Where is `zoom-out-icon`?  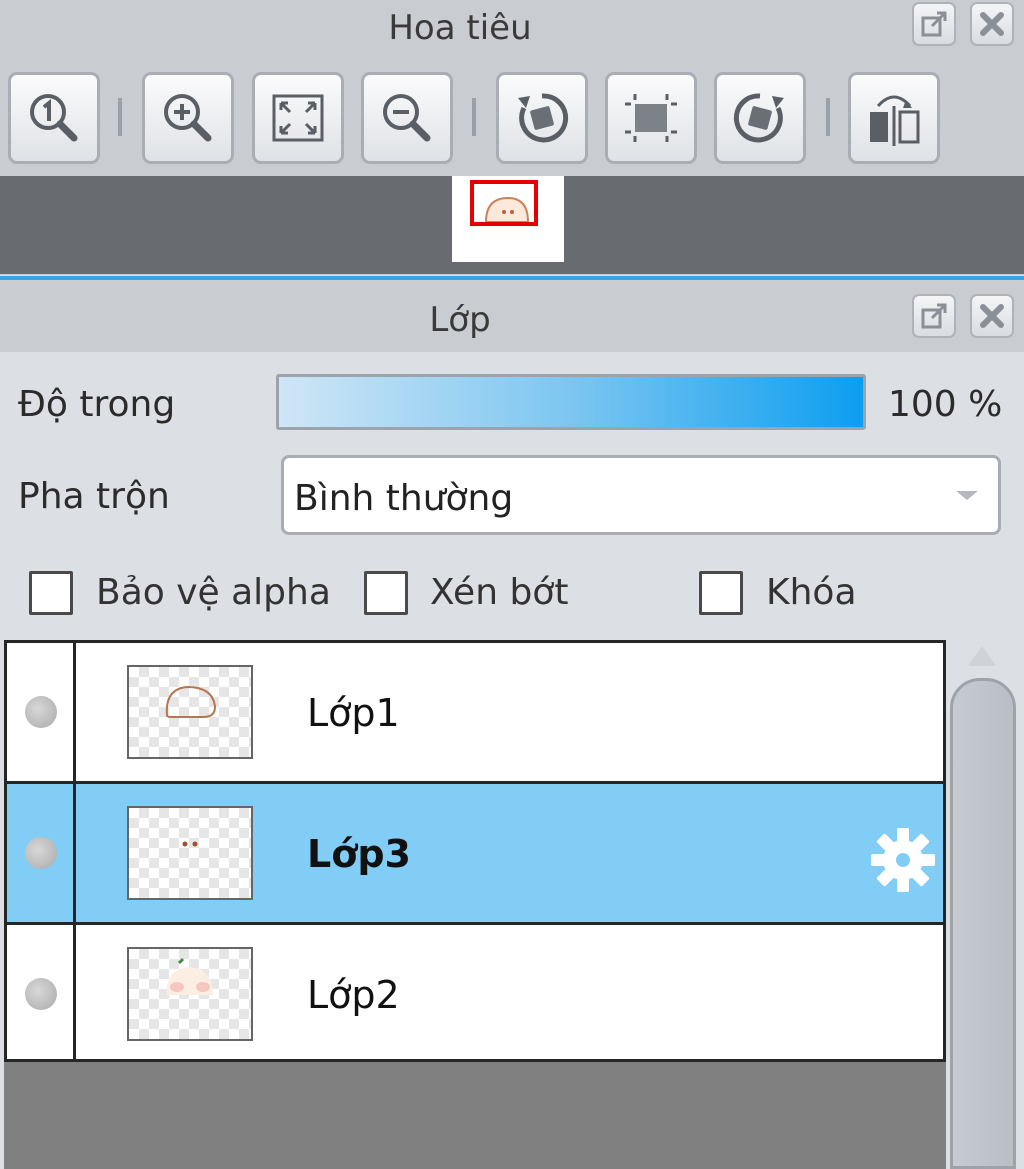
zoom-out-icon is located at coordinates (407, 118).